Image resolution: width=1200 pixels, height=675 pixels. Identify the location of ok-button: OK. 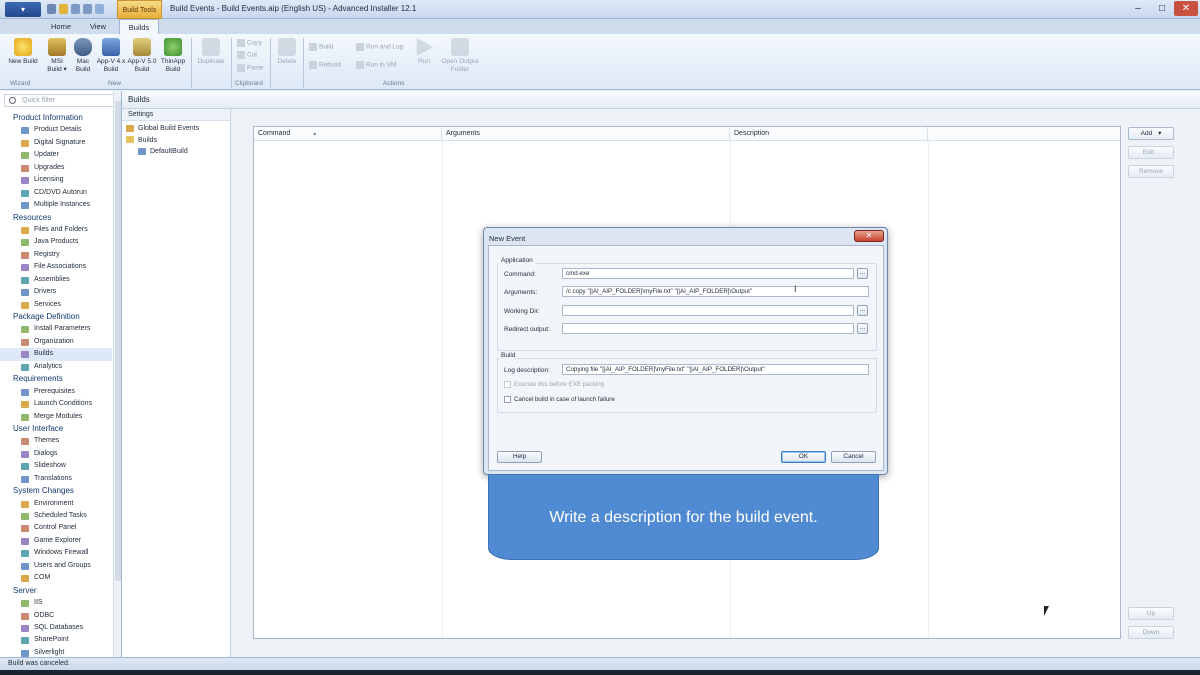
(803, 457).